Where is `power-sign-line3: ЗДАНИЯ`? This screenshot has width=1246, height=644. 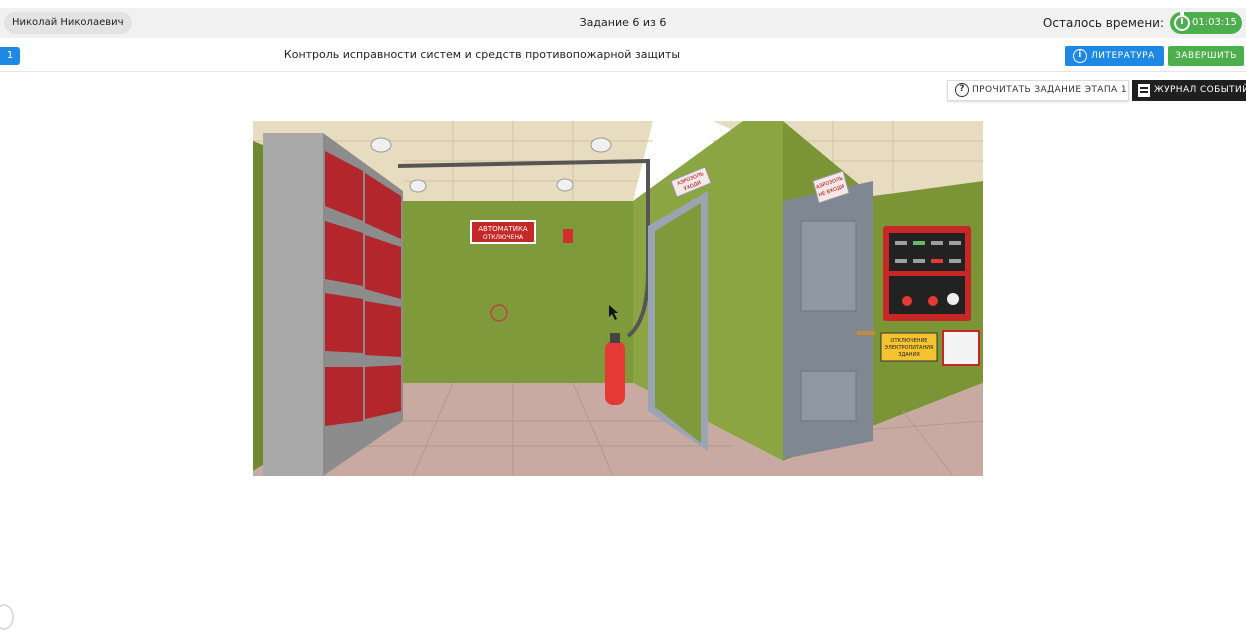 power-sign-line3: ЗДАНИЯ is located at coordinates (909, 355).